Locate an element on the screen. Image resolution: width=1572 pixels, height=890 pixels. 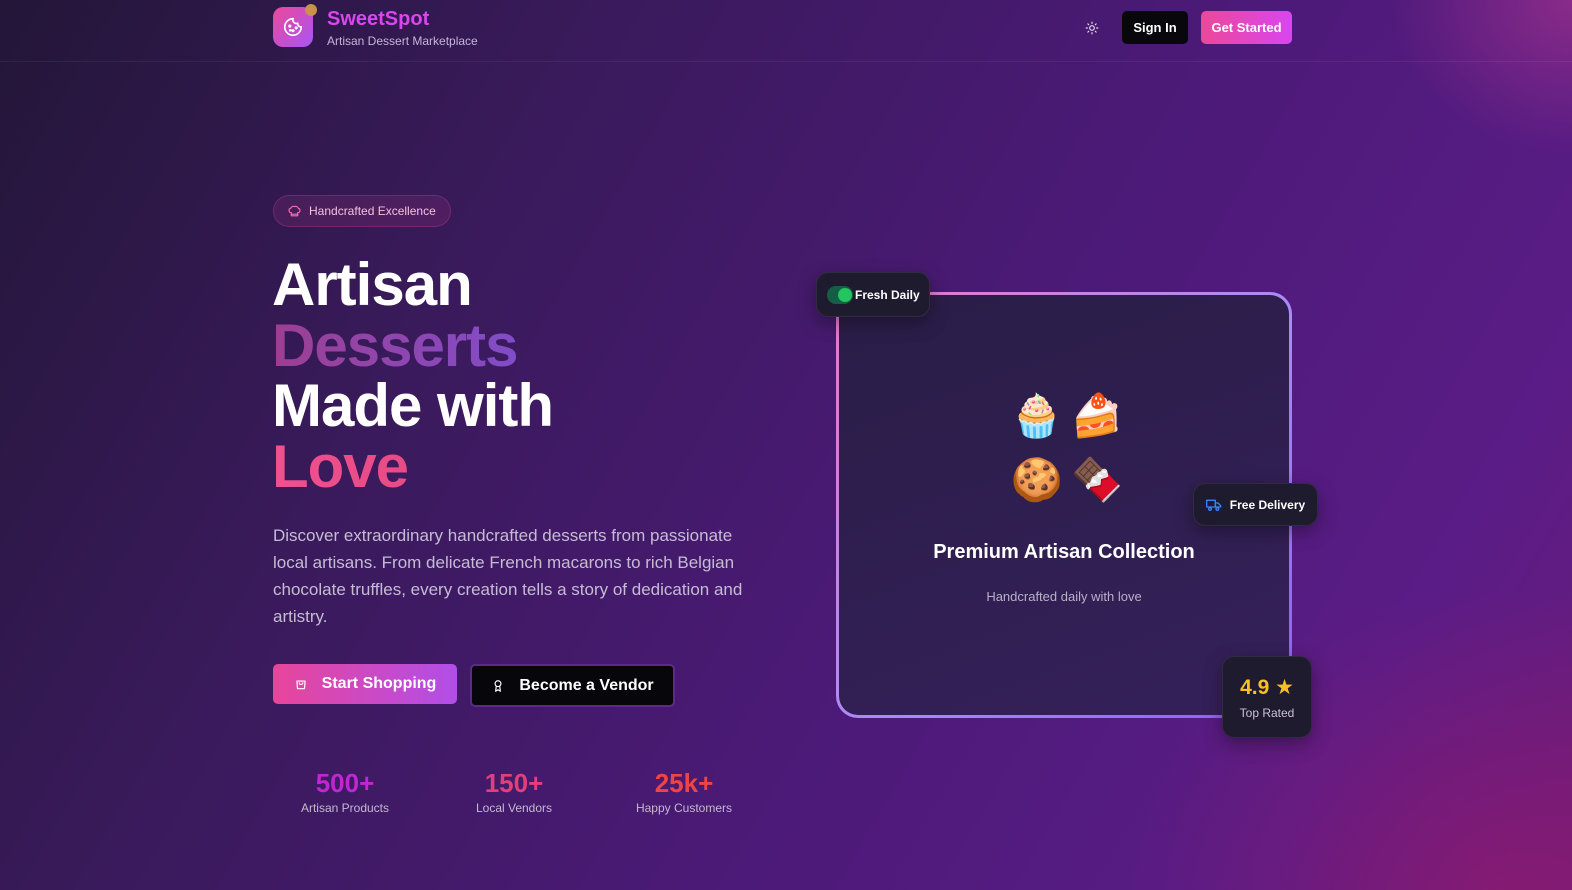
cookie-emoji: 🍪 is located at coordinates (1037, 479).